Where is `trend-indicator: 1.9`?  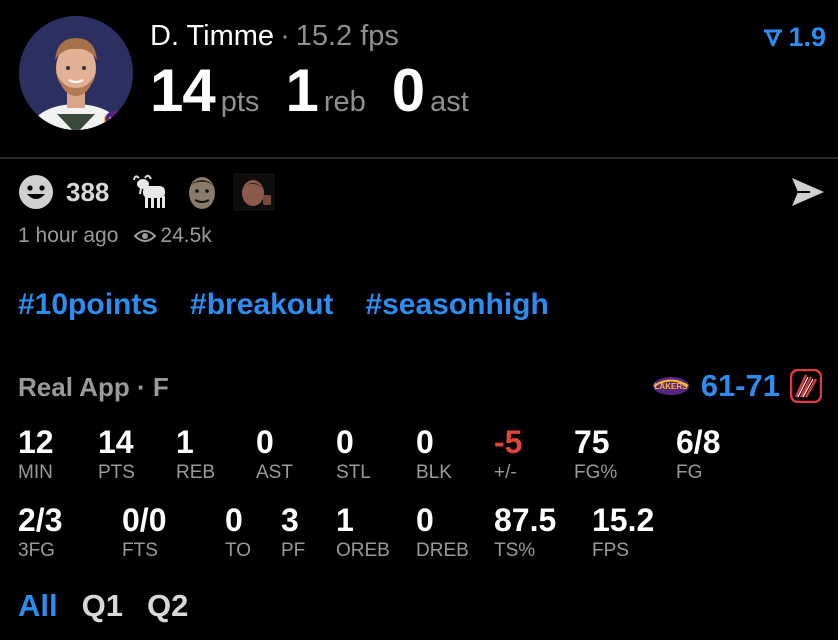 trend-indicator: 1.9 is located at coordinates (794, 37).